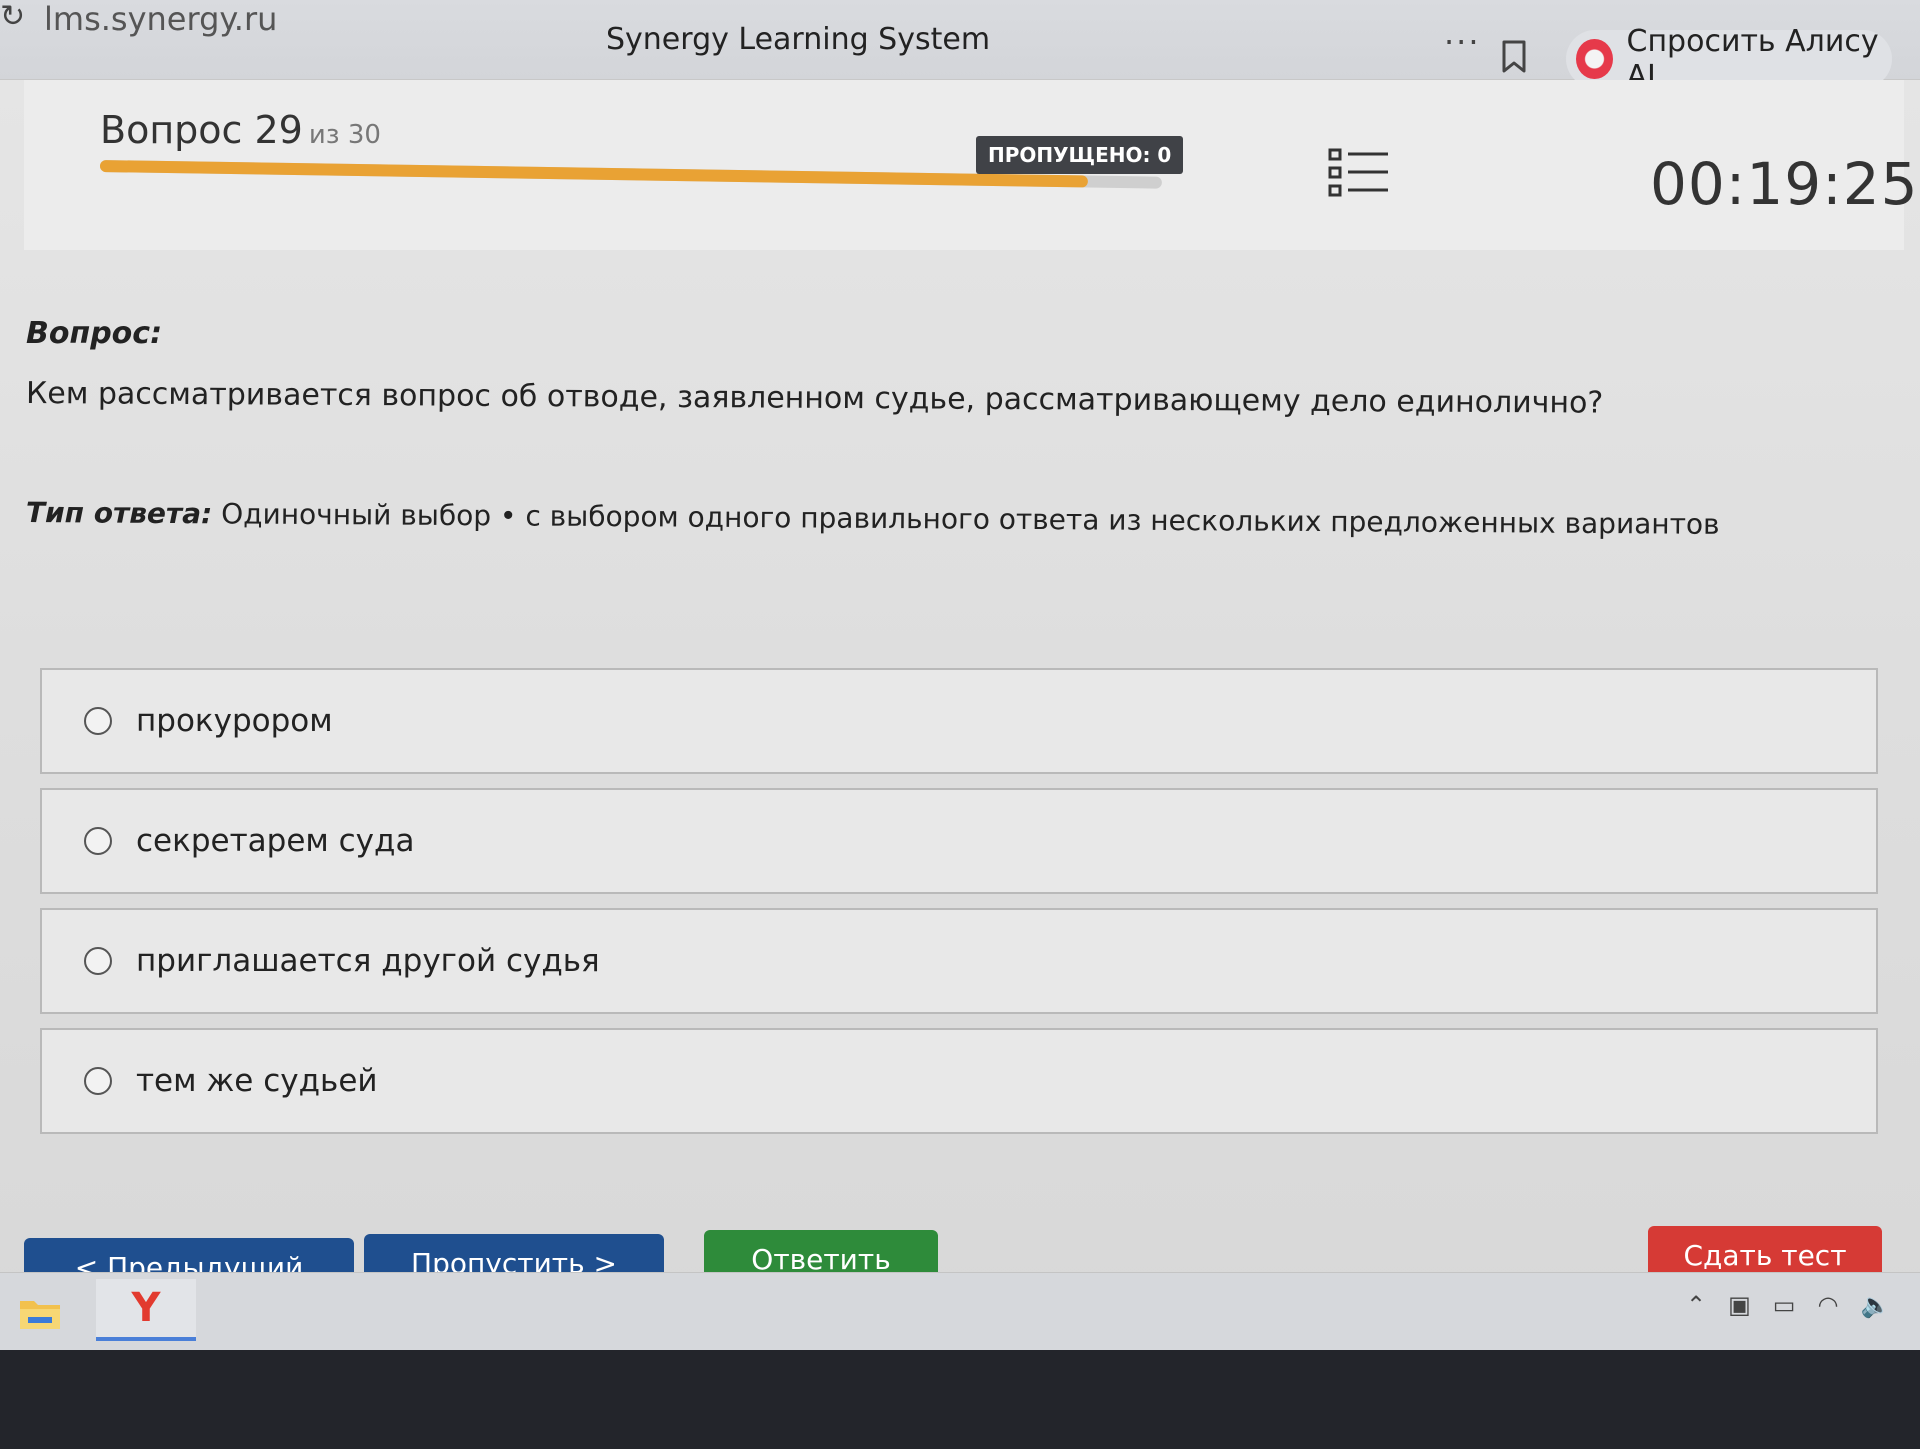 The width and height of the screenshot is (1920, 1449). What do you see at coordinates (798, 39) in the screenshot?
I see `browser-page-title: Synergy Learning System` at bounding box center [798, 39].